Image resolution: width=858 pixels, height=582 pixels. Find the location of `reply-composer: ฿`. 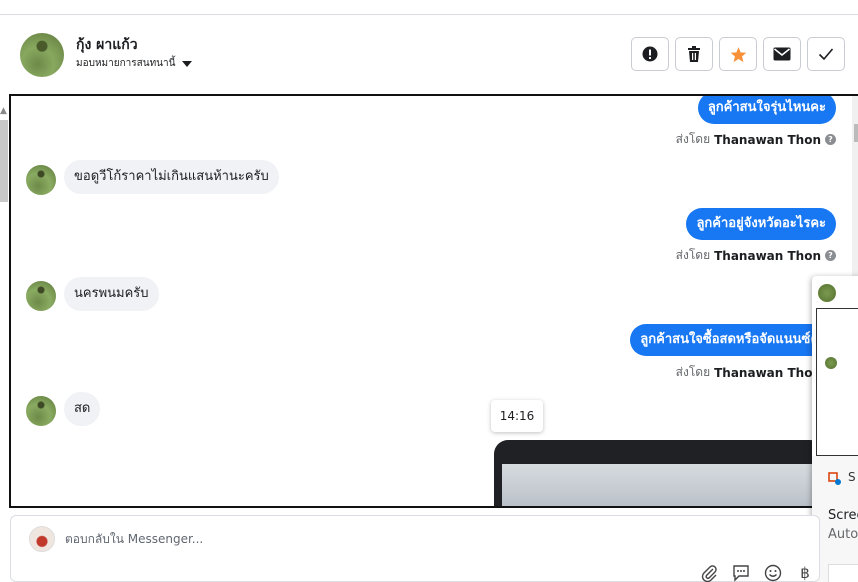

reply-composer: ฿ is located at coordinates (415, 548).